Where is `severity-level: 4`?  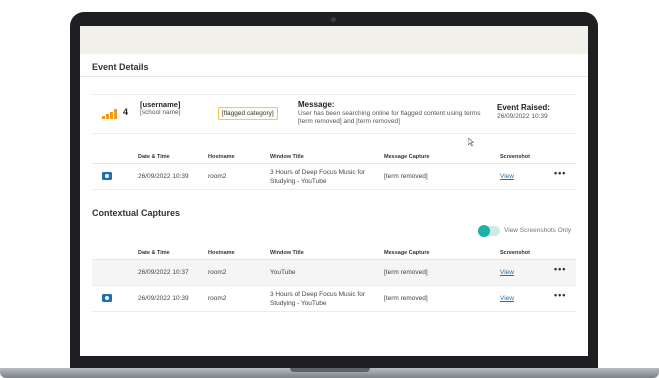
severity-level: 4 is located at coordinates (126, 112).